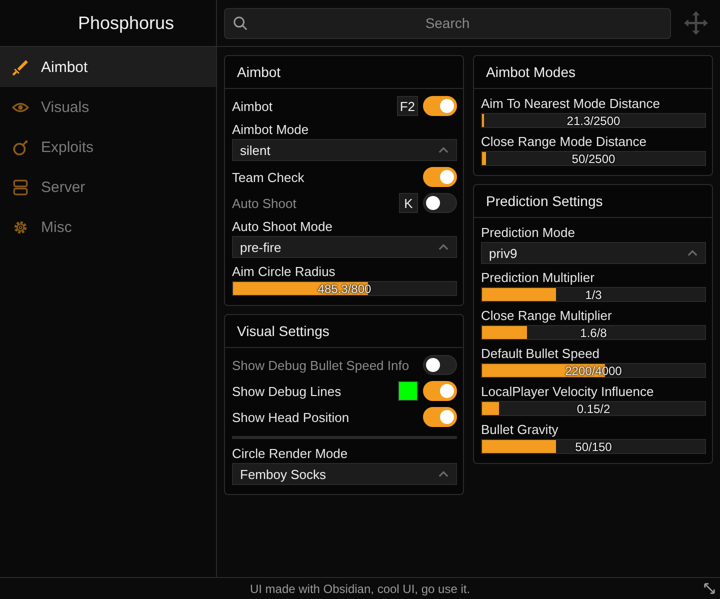 Image resolution: width=720 pixels, height=599 pixels. Describe the element at coordinates (564, 141) in the screenshot. I see `slider-label: Close Range Mode Distance` at that location.